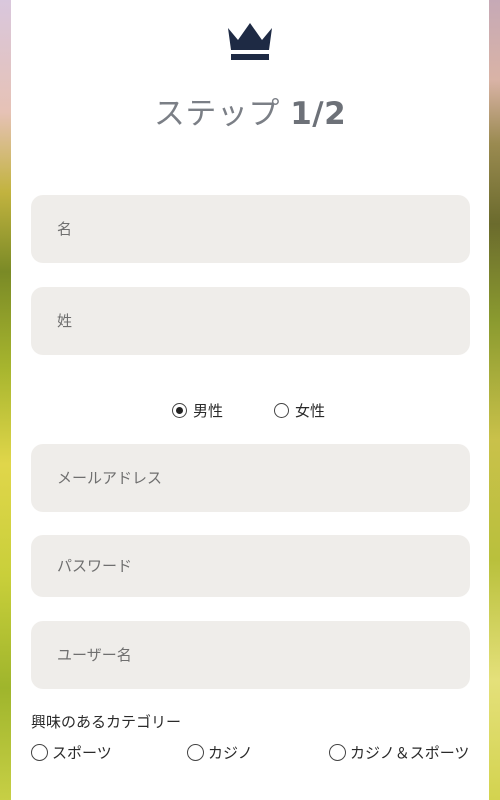 The height and width of the screenshot is (800, 500). Describe the element at coordinates (5, 400) in the screenshot. I see `background-left-edge` at that location.